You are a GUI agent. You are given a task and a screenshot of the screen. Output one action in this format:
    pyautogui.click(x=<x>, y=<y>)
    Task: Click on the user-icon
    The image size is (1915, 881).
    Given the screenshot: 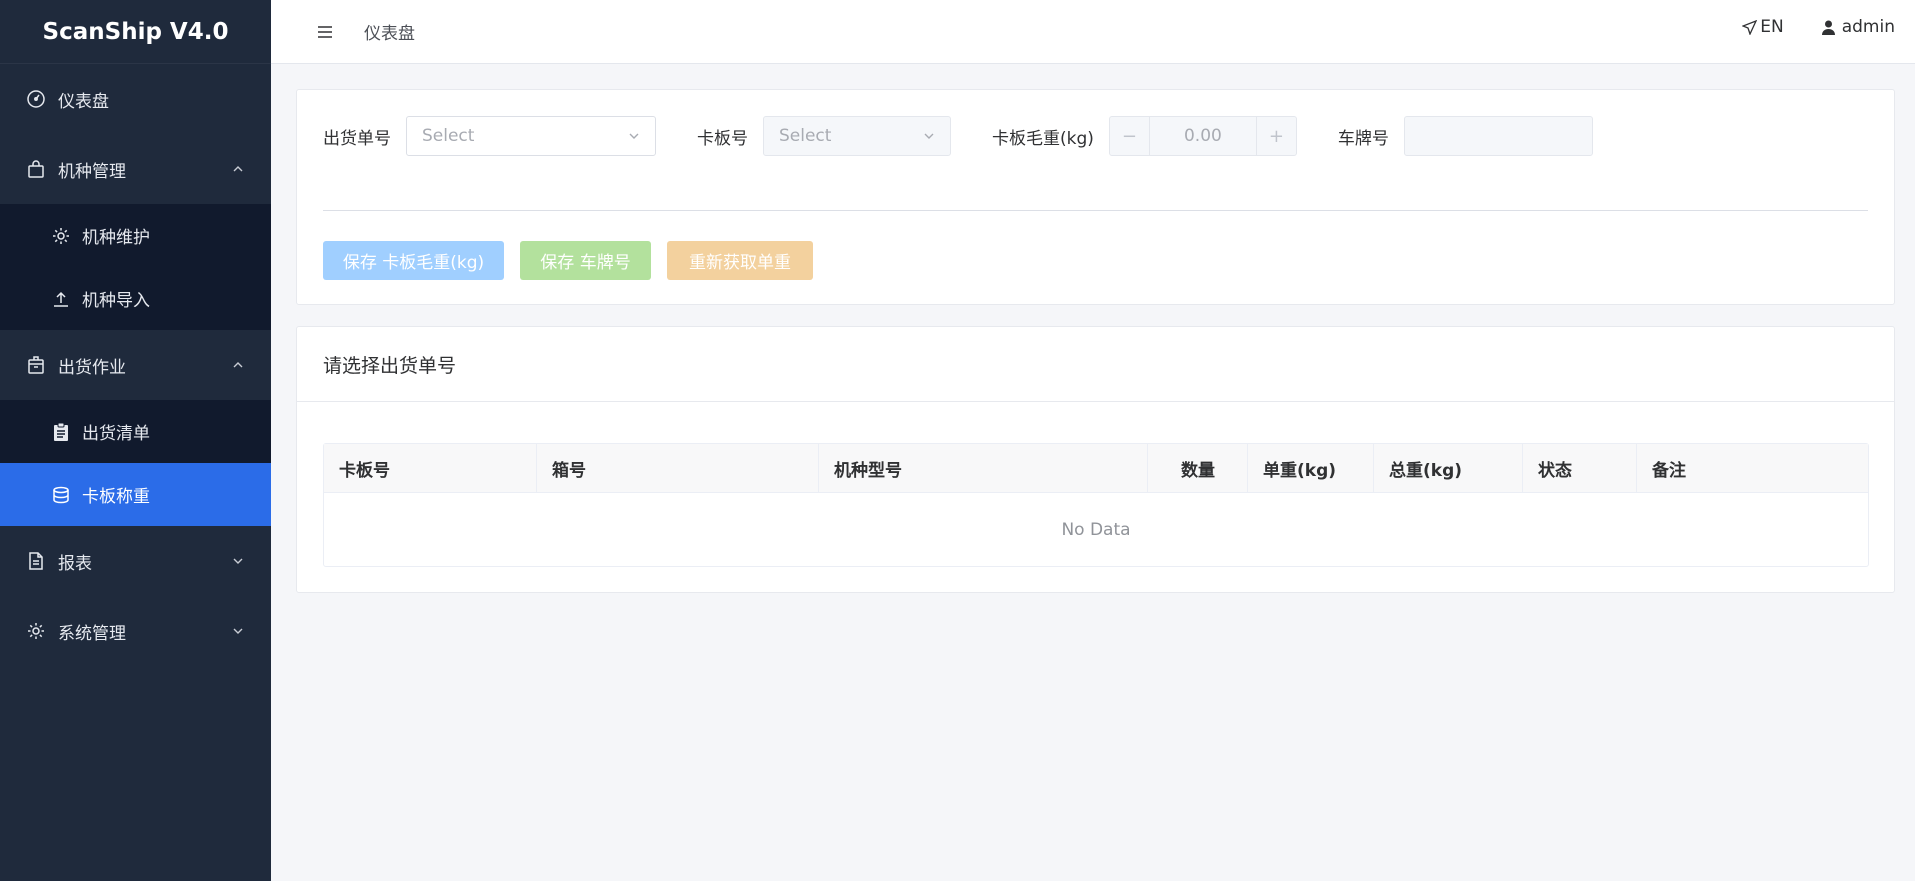 What is the action you would take?
    pyautogui.click(x=1828, y=27)
    